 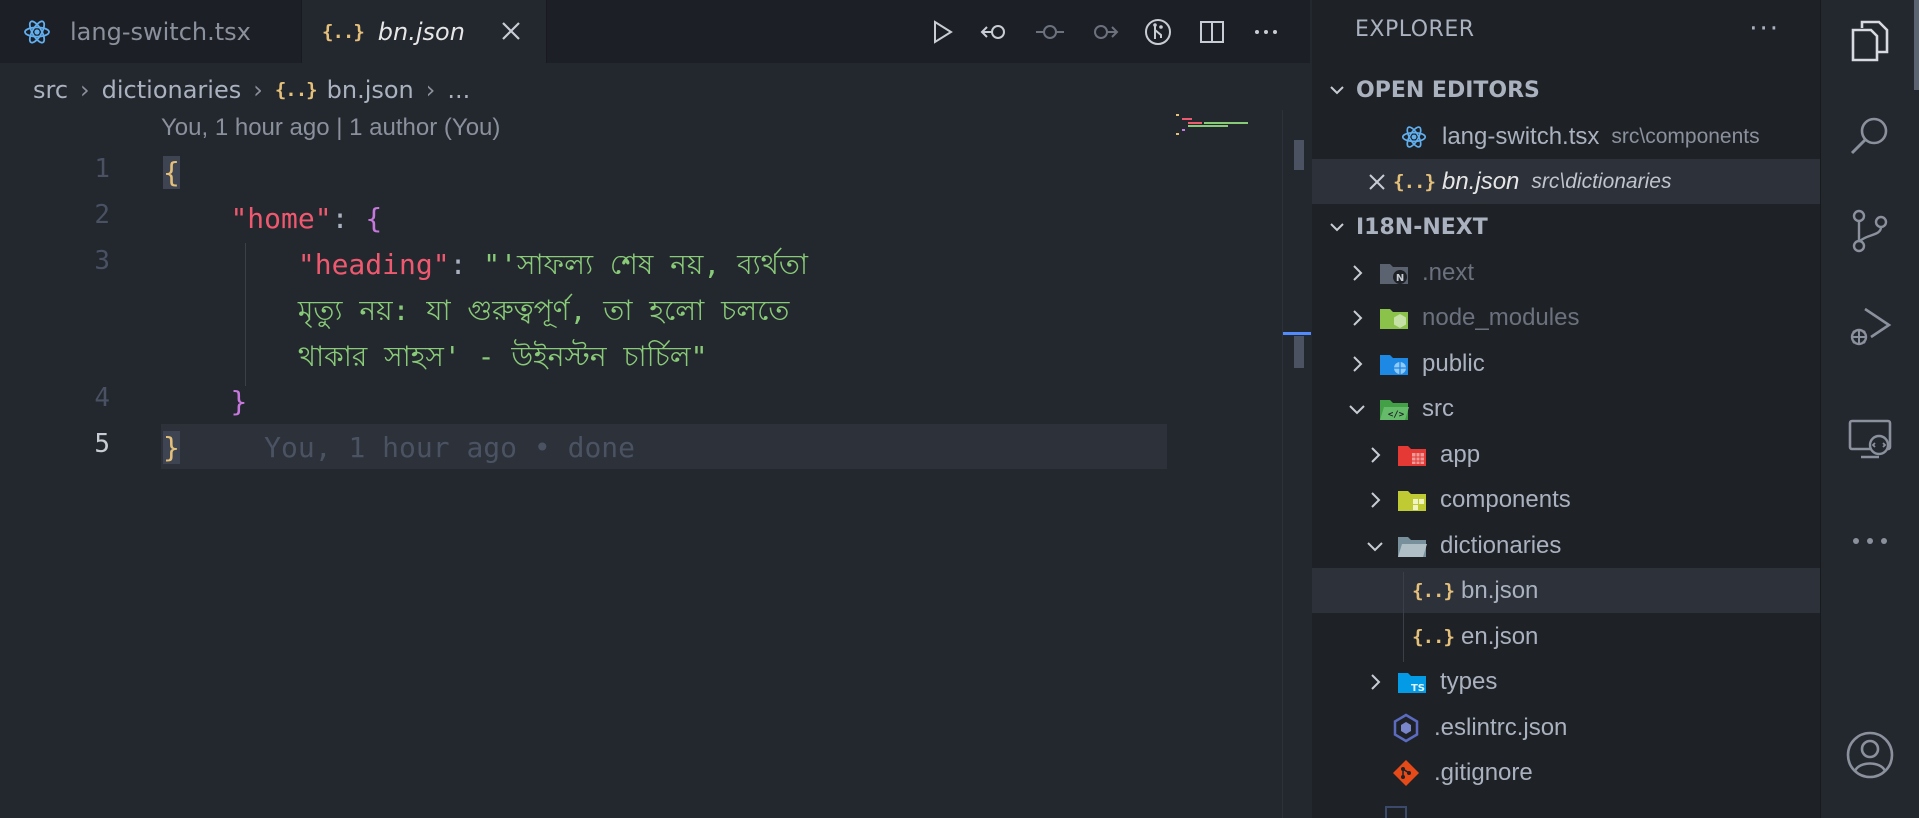 I want to click on line-number: 1, so click(x=102, y=169).